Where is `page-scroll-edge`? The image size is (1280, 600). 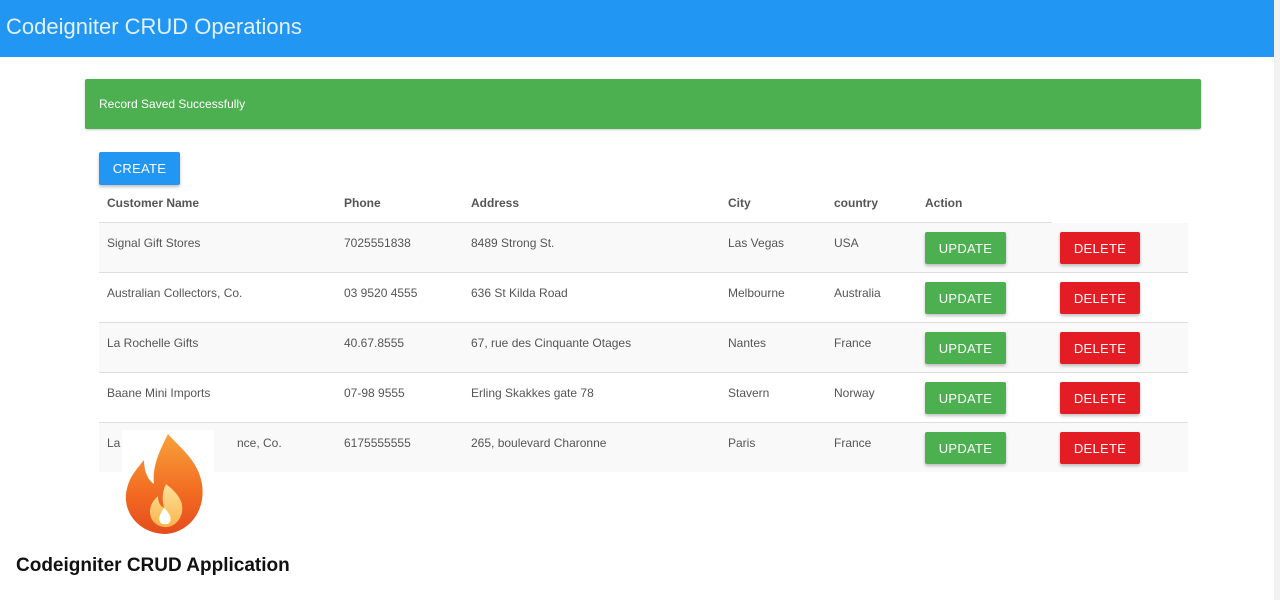 page-scroll-edge is located at coordinates (1277, 300).